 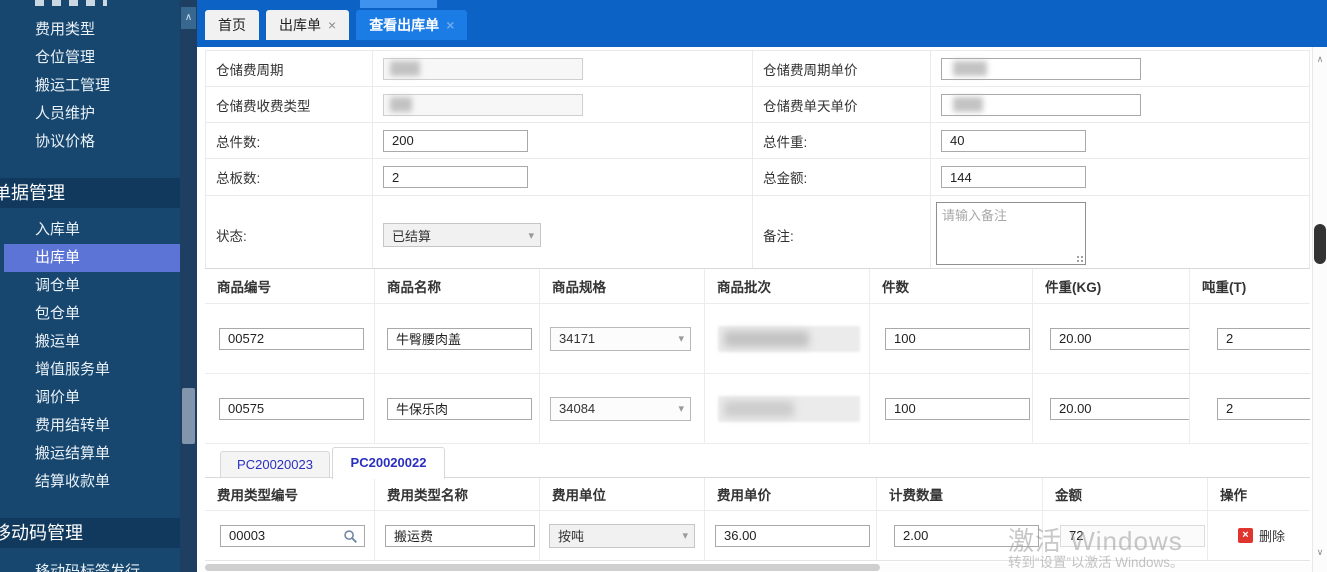 I want to click on search-icon, so click(x=350, y=538).